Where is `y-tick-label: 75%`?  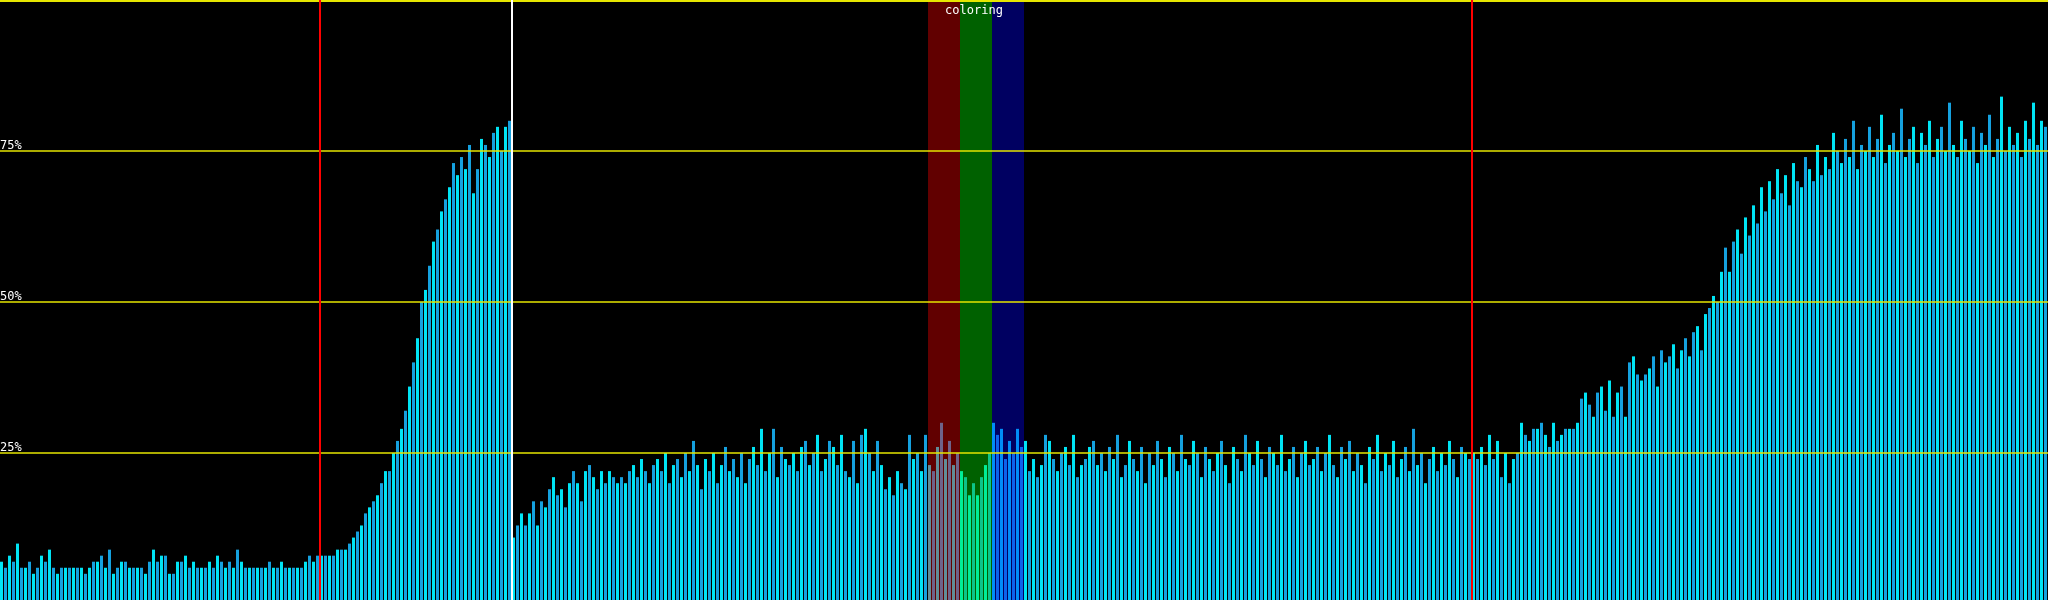 y-tick-label: 75% is located at coordinates (11, 145).